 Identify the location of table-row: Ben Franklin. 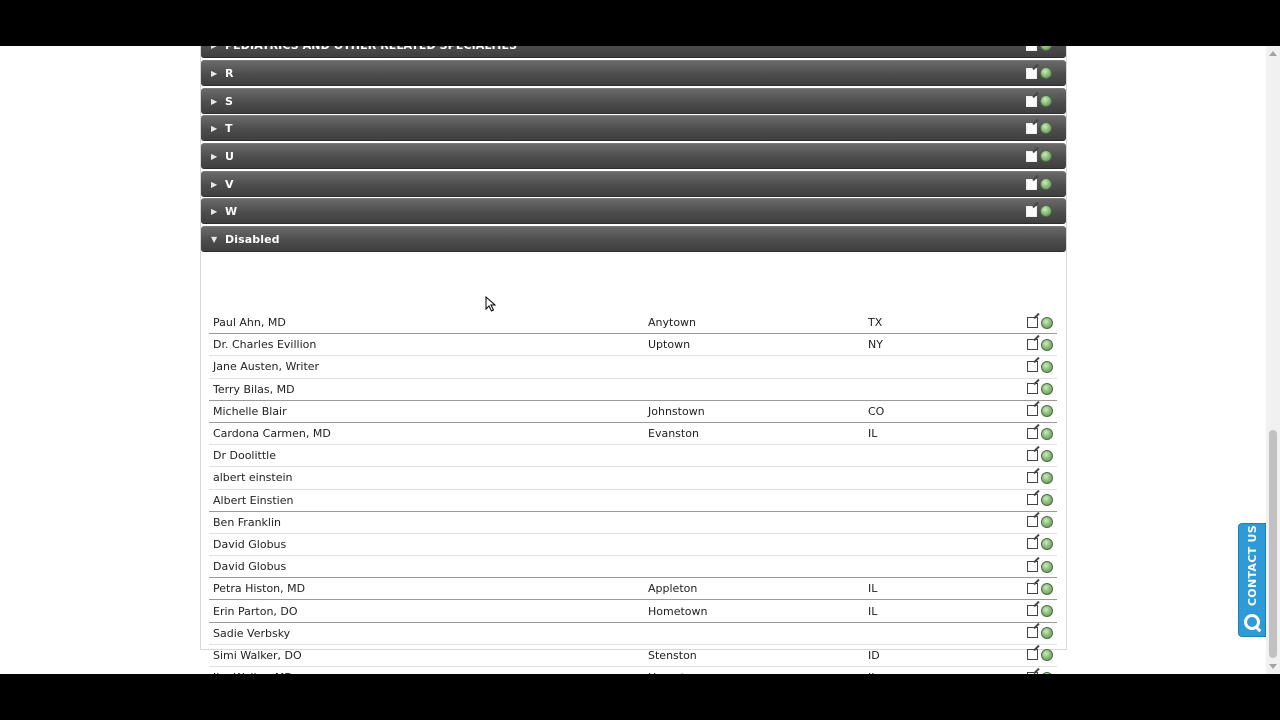
(633, 523).